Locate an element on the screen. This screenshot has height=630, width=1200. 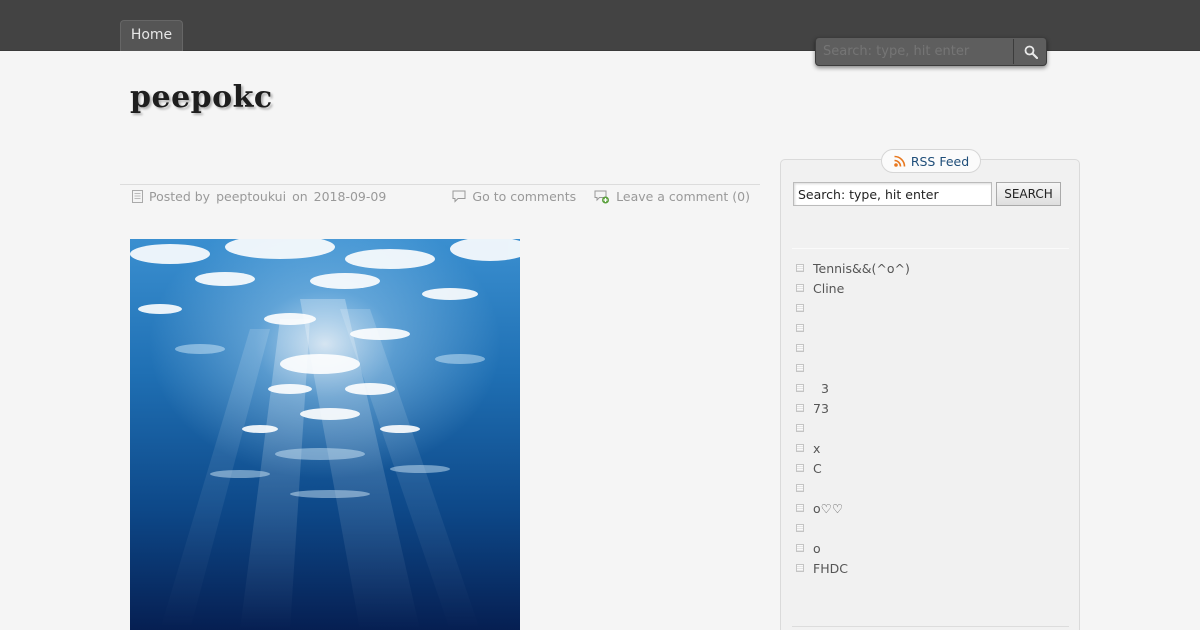
list-item-link: o is located at coordinates (817, 548).